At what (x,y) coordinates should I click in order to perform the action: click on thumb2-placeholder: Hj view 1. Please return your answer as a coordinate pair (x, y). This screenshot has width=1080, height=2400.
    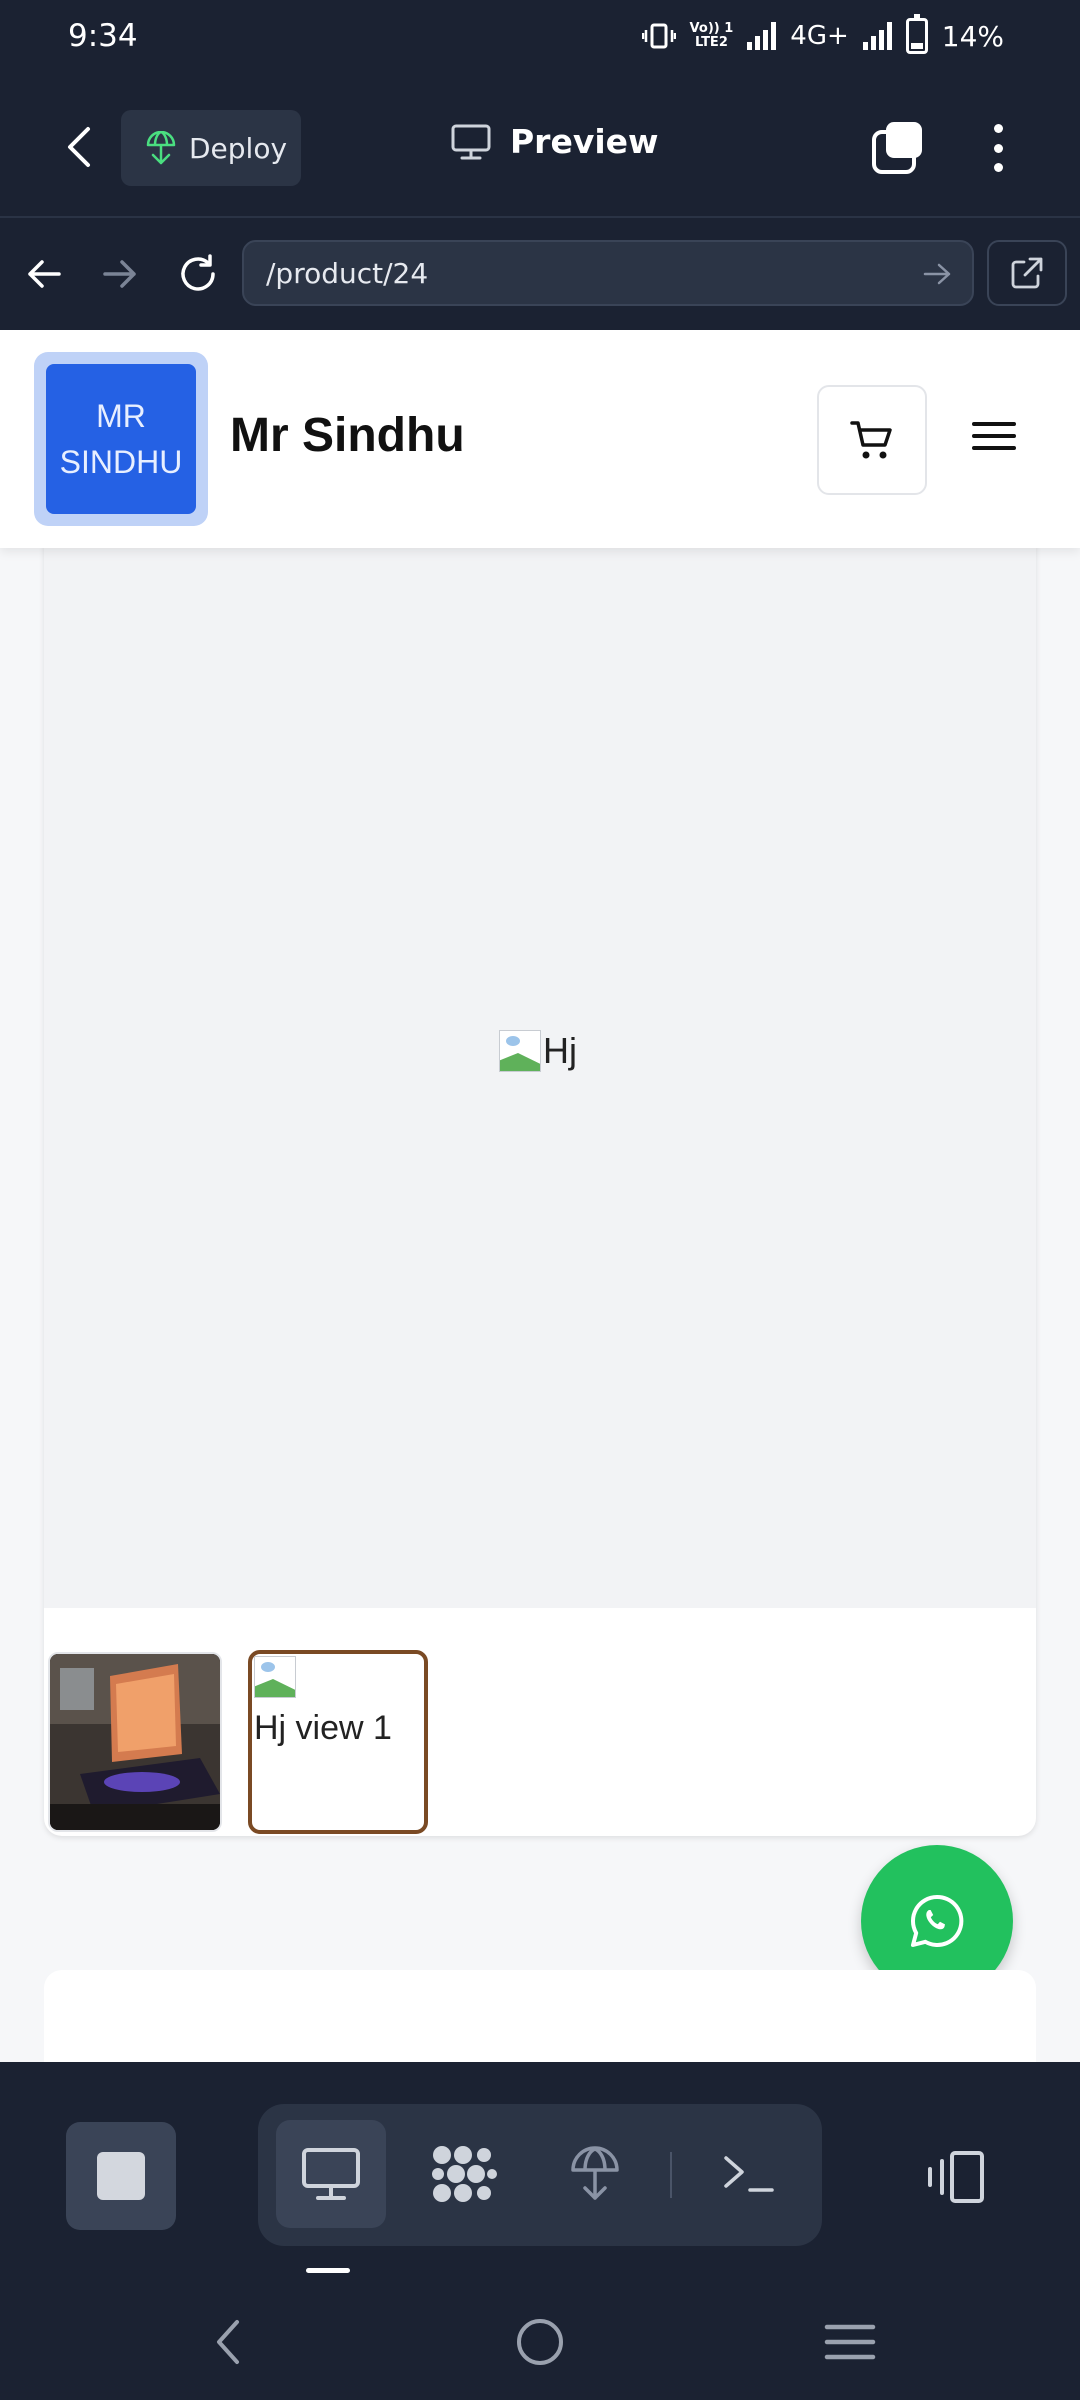
    Looking at the image, I should click on (339, 1706).